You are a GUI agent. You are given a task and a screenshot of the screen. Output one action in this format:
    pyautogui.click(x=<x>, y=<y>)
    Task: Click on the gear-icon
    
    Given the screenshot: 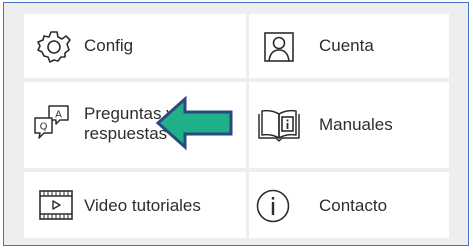 What is the action you would take?
    pyautogui.click(x=54, y=49)
    